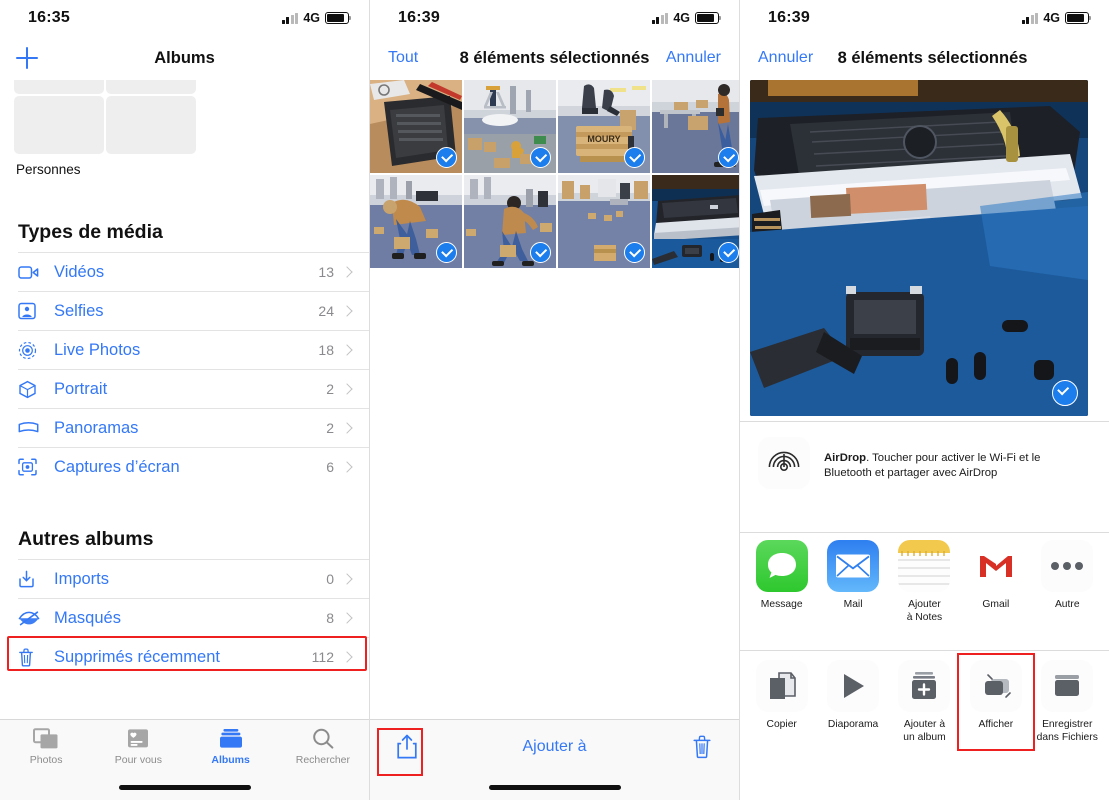  I want to click on sidebar-item-portrait: Portrait 2, so click(193, 388).